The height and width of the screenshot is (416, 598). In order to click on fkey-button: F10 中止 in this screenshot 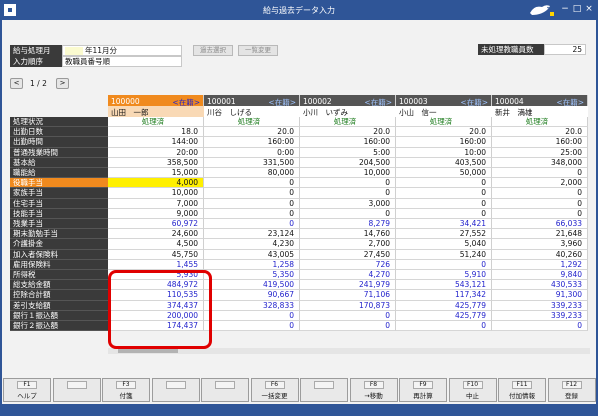, I will do `click(472, 390)`.